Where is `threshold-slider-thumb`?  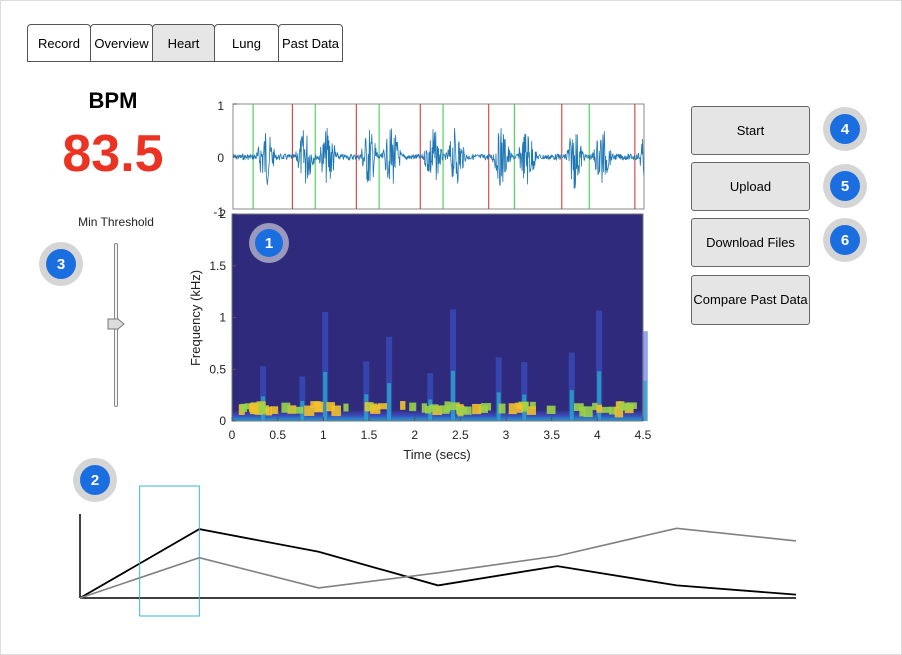 threshold-slider-thumb is located at coordinates (116, 324).